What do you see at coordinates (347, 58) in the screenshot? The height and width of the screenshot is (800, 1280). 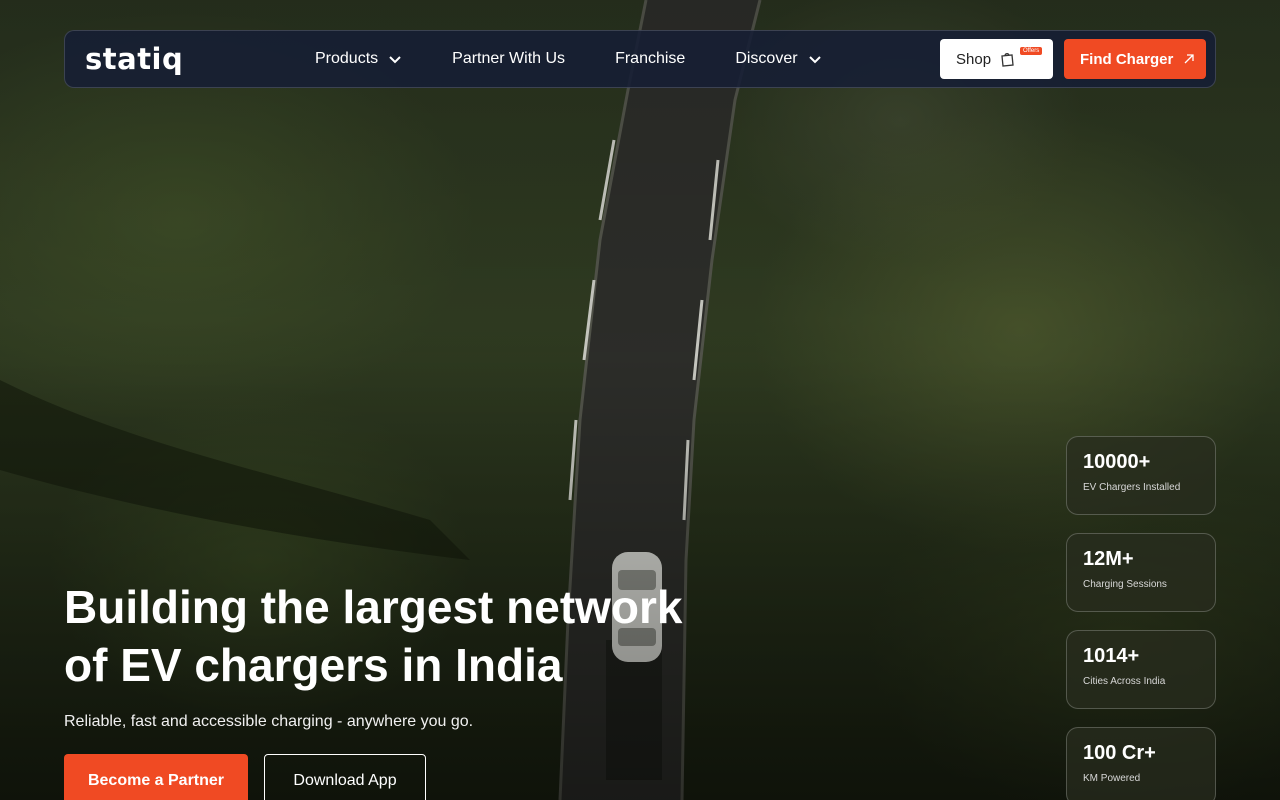 I see `nav-item-label: Products` at bounding box center [347, 58].